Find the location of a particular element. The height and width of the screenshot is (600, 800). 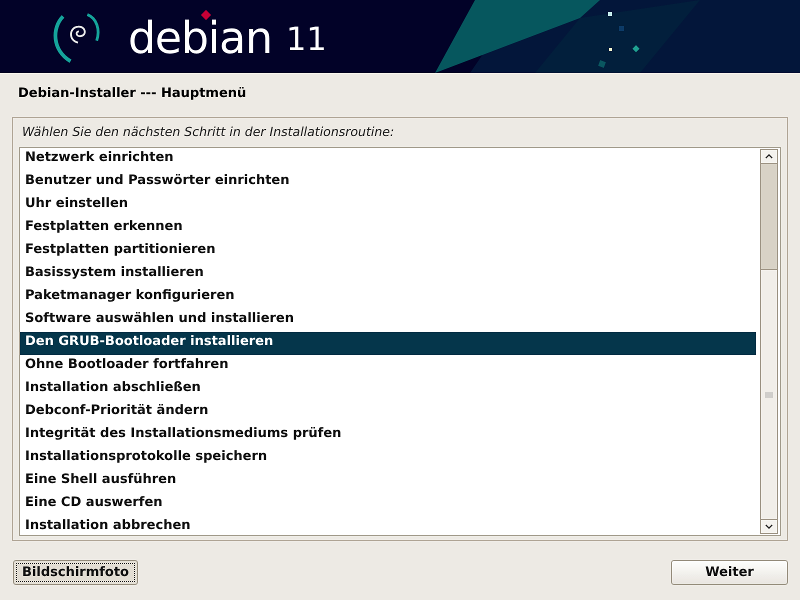

scroll-up-button is located at coordinates (769, 156).